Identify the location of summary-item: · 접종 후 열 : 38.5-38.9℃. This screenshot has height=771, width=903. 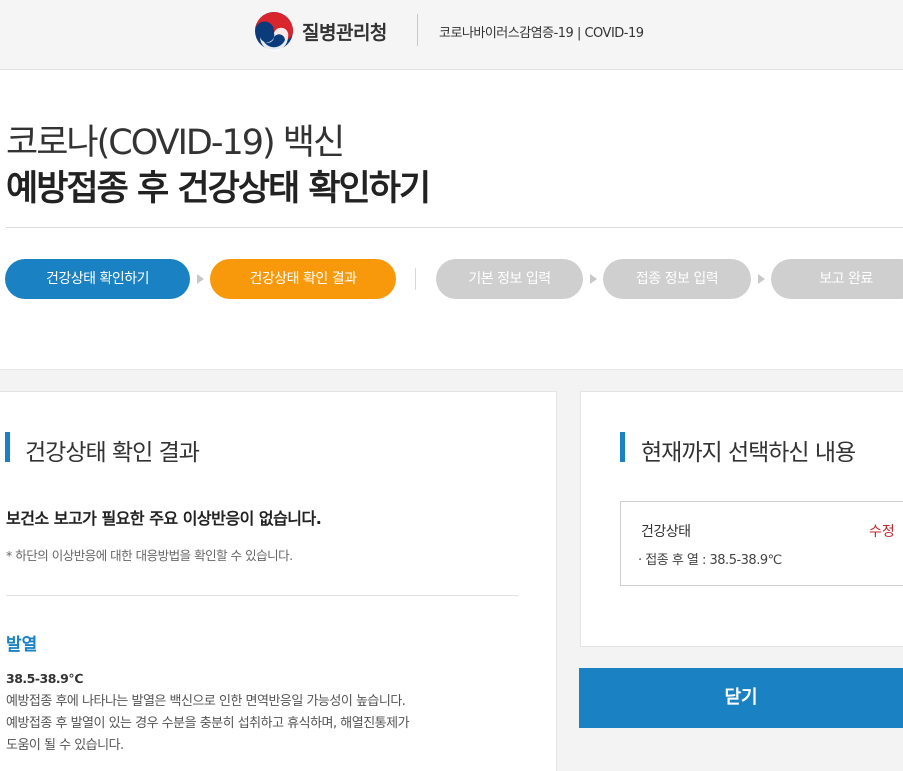
(710, 560).